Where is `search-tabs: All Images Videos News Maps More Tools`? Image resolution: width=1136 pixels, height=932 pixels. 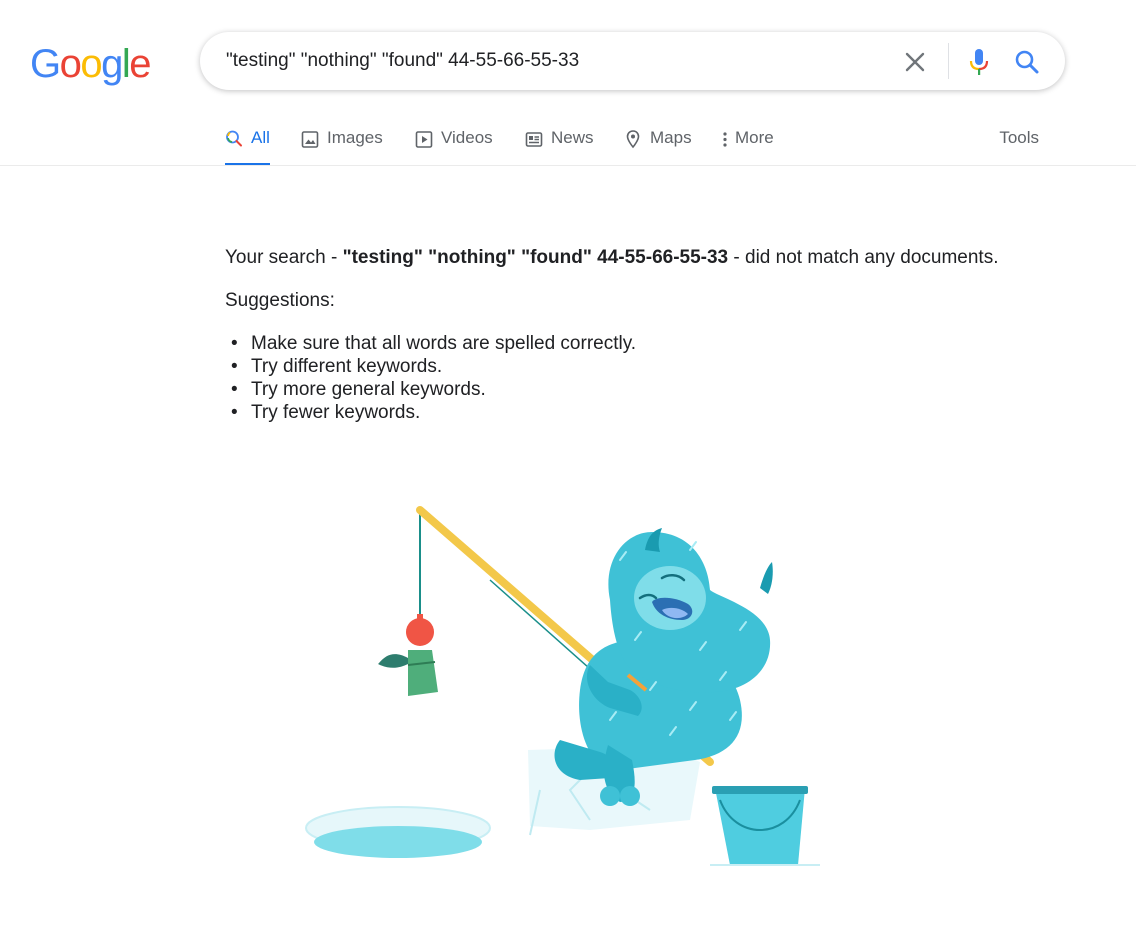 search-tabs: All Images Videos News Maps More Tools is located at coordinates (635, 142).